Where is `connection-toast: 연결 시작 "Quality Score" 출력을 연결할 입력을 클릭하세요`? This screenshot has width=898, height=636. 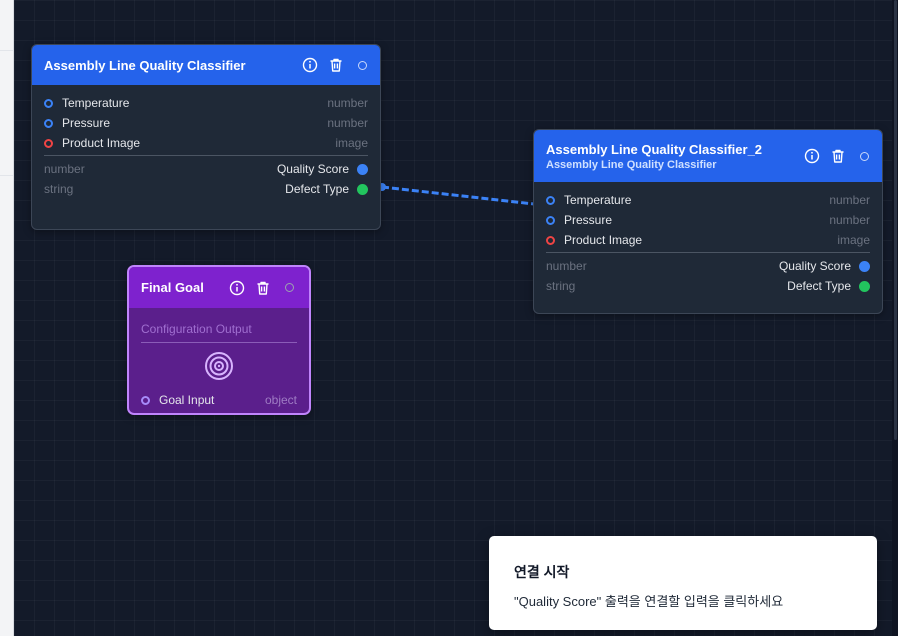
connection-toast: 연결 시작 "Quality Score" 출력을 연결할 입력을 클릭하세요 is located at coordinates (683, 583).